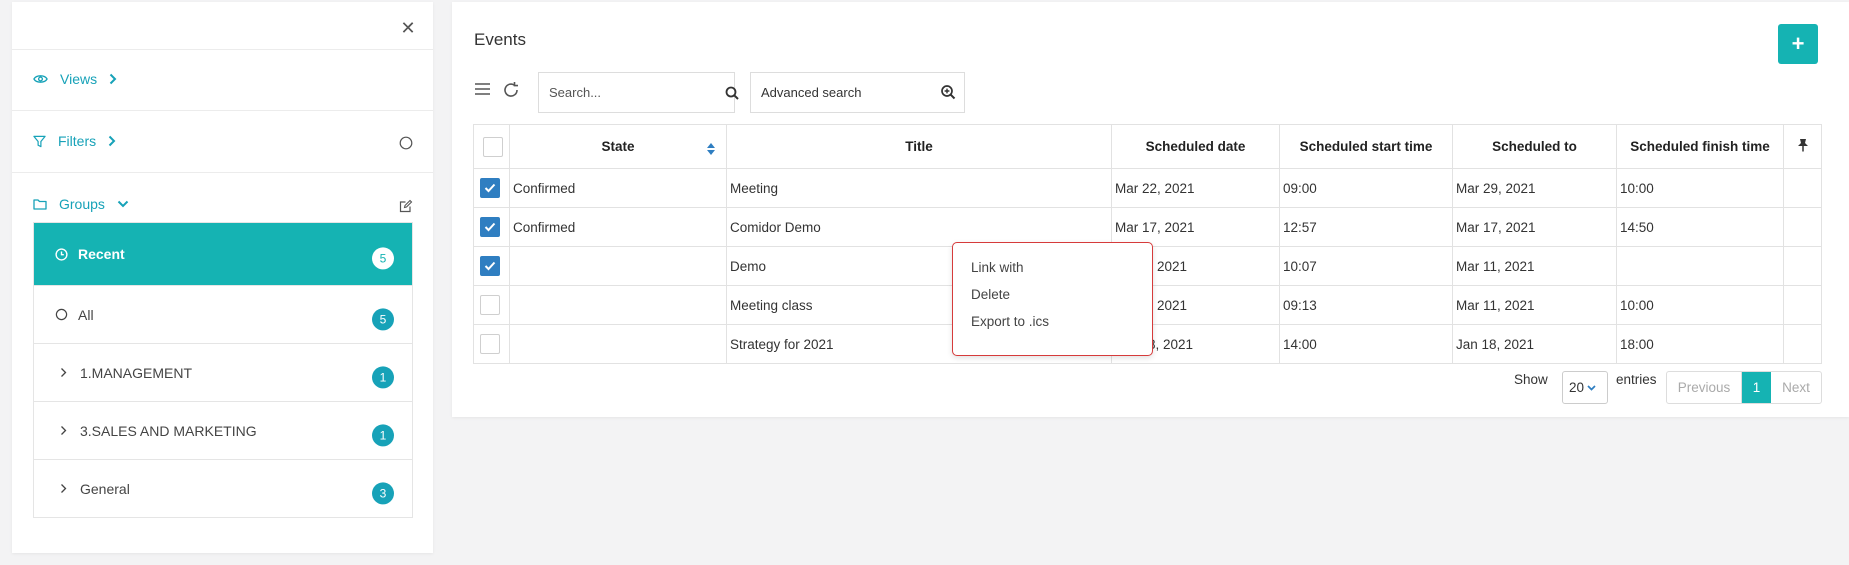 The width and height of the screenshot is (1849, 565). What do you see at coordinates (1700, 227) in the screenshot?
I see `finish-time-cell: 14:50` at bounding box center [1700, 227].